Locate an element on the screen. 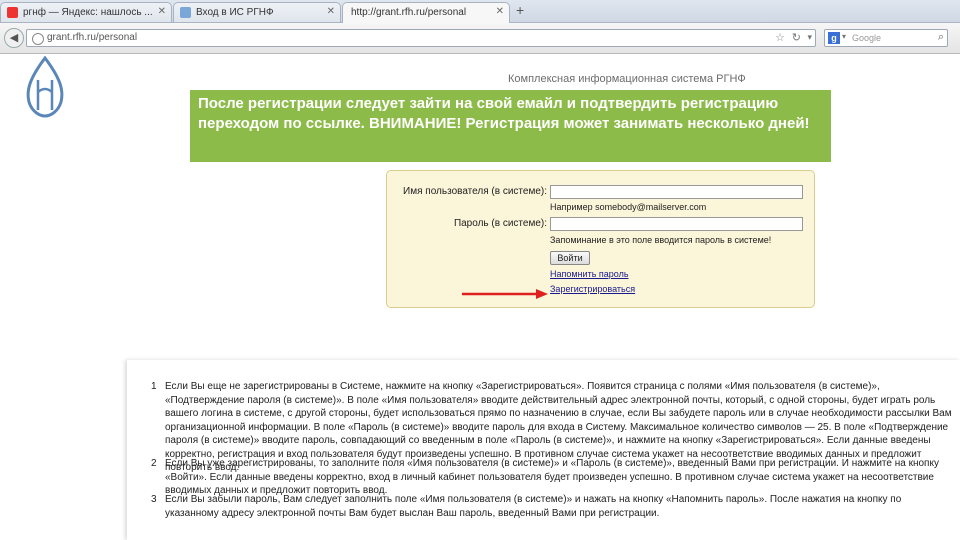 Image resolution: width=960 pixels, height=540 pixels. rgnf-favicon-icon is located at coordinates (185, 12).